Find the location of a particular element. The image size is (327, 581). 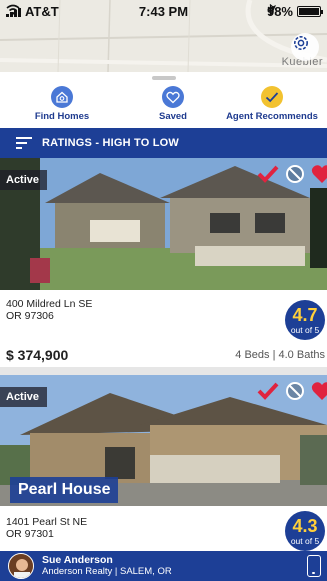

rating-badge: 4.7 out of 5 is located at coordinates (305, 320).